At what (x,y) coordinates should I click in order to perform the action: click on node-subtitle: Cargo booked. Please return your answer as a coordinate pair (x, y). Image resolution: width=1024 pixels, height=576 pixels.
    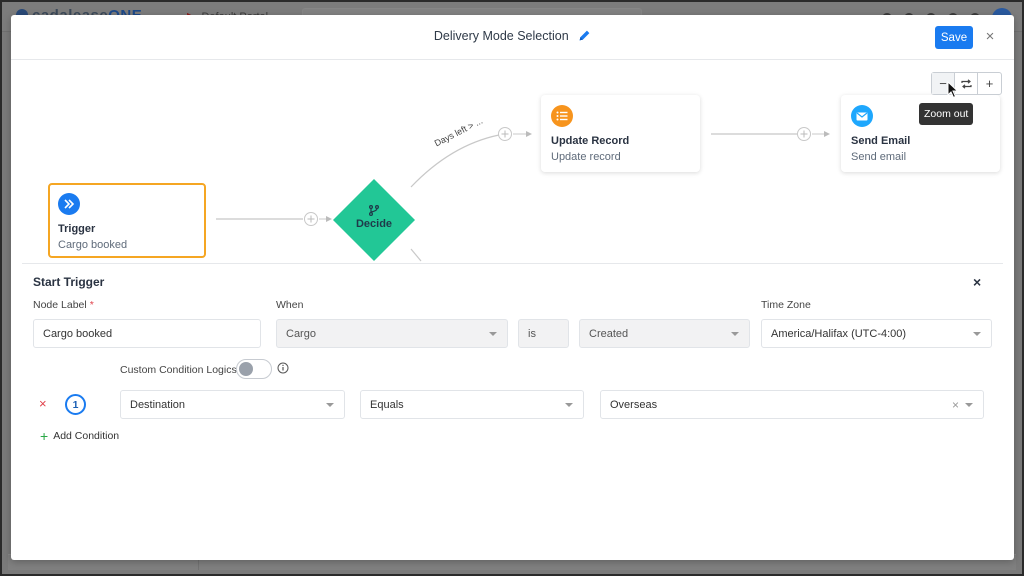
    Looking at the image, I should click on (93, 245).